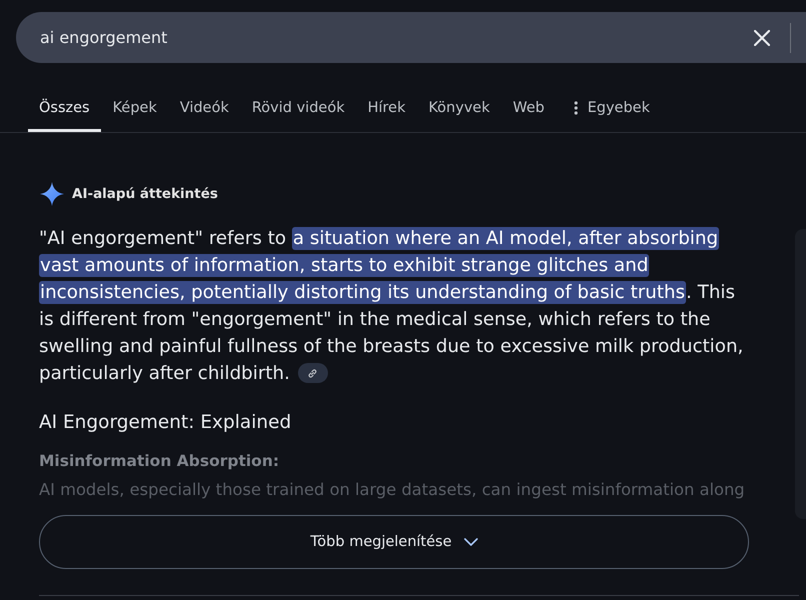 Image resolution: width=806 pixels, height=600 pixels. What do you see at coordinates (204, 97) in the screenshot?
I see `tab: Videók` at bounding box center [204, 97].